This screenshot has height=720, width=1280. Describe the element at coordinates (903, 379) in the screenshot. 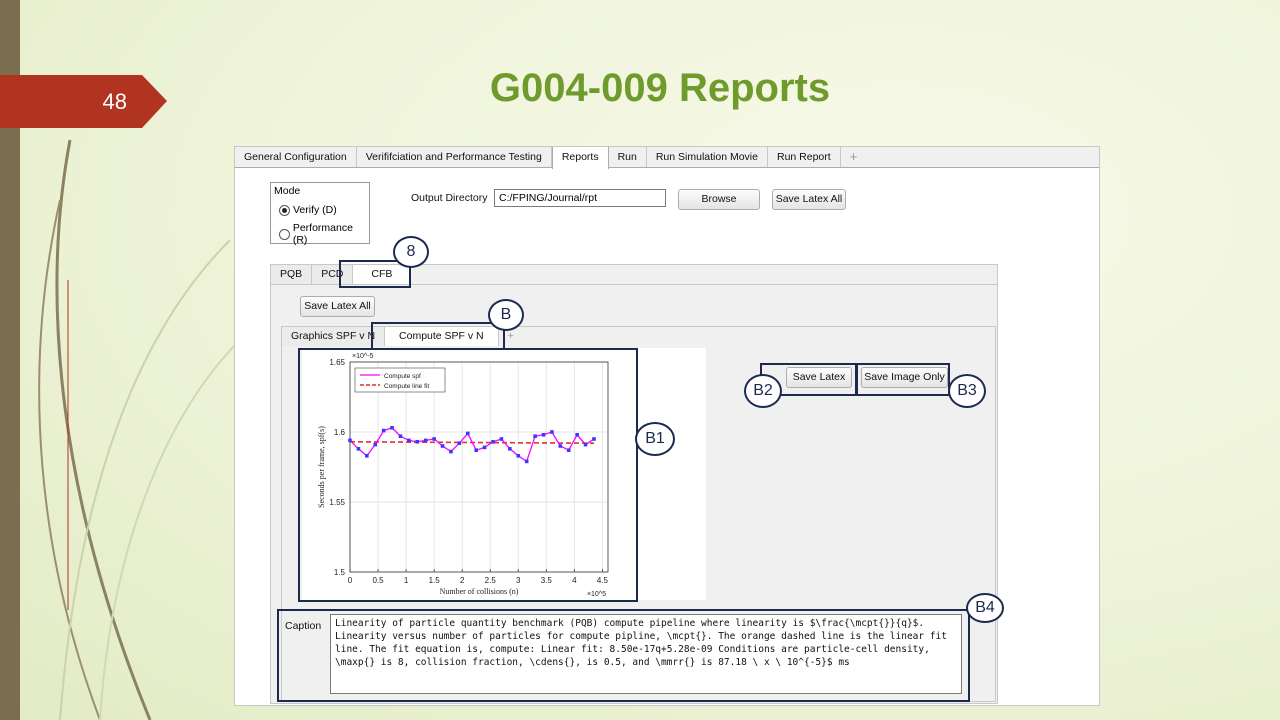

I see `annotation-rect-b3` at that location.